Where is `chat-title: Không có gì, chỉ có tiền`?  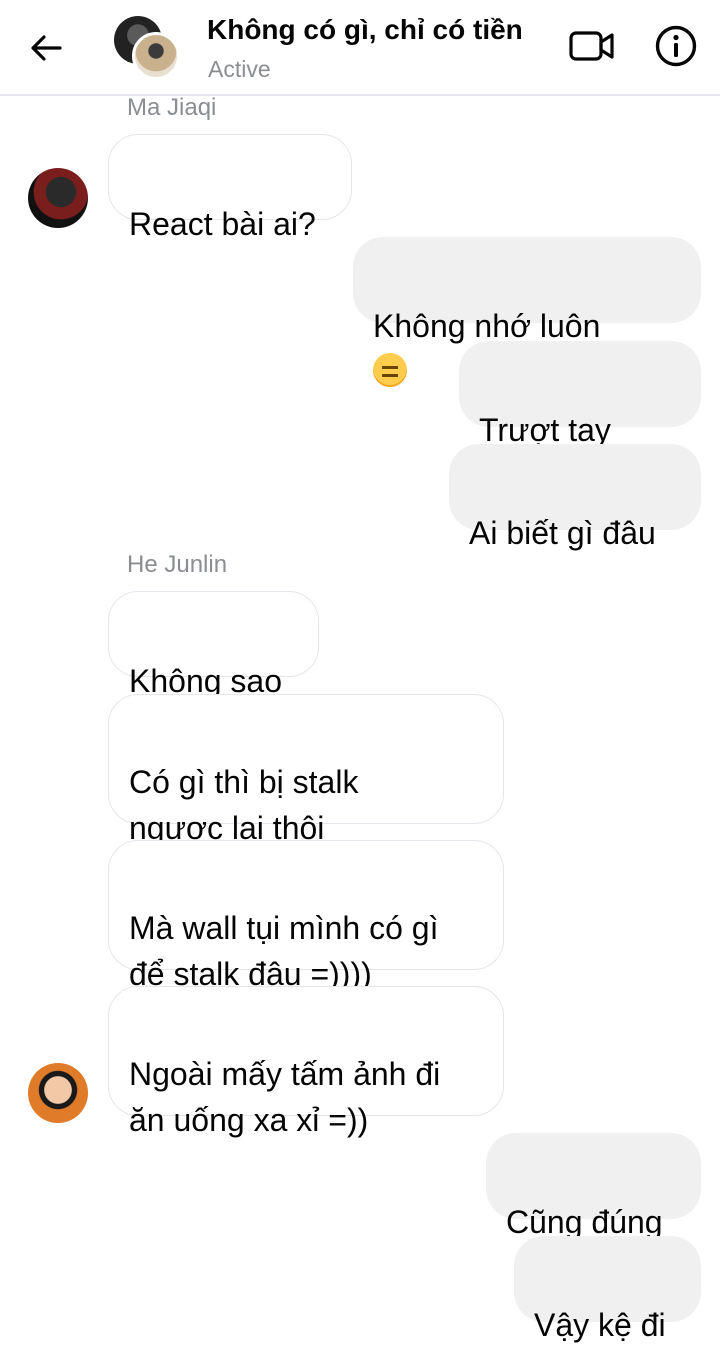 chat-title: Không có gì, chỉ có tiền is located at coordinates (365, 30).